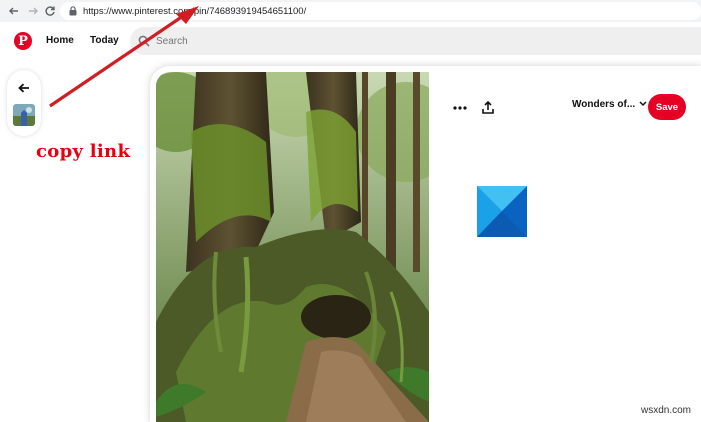 Image resolution: width=701 pixels, height=422 pixels. Describe the element at coordinates (667, 107) in the screenshot. I see `save-button: Save` at that location.